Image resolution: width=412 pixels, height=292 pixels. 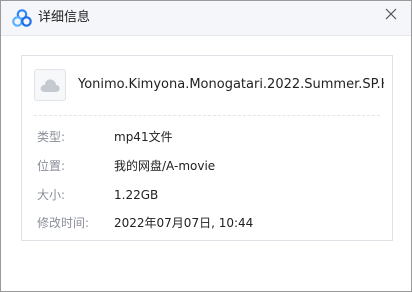 I want to click on detail-label: 修改时间:, so click(x=63, y=223).